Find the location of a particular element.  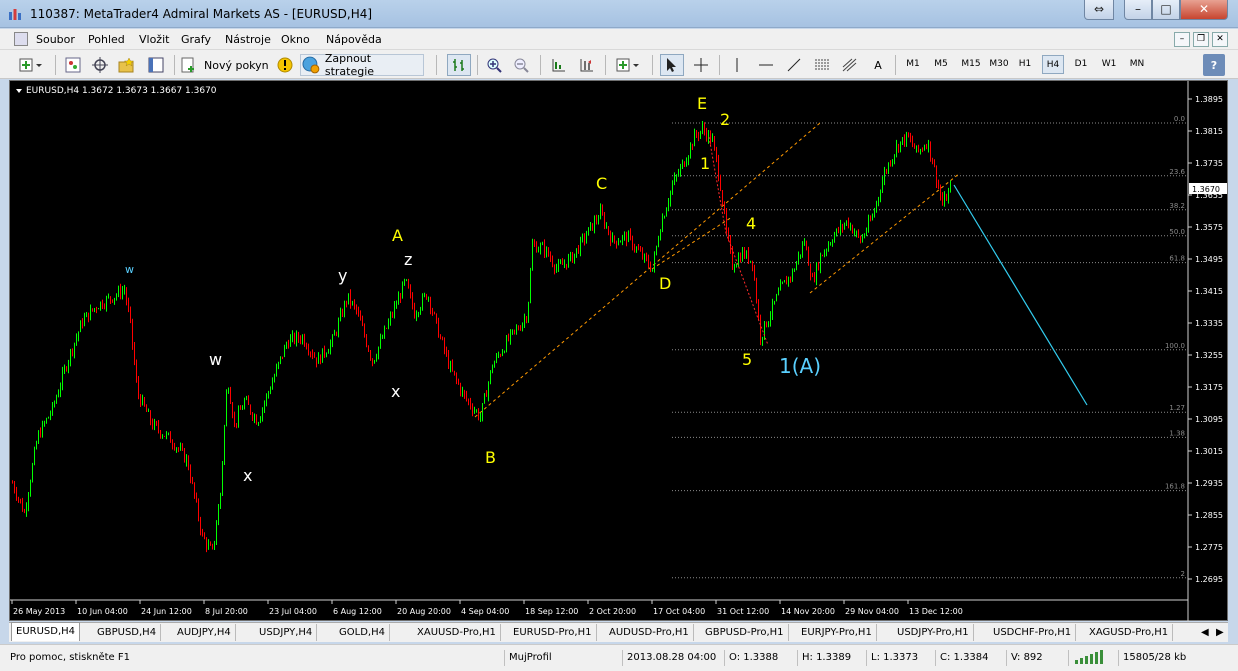

zoom-in-icon is located at coordinates (494, 65).